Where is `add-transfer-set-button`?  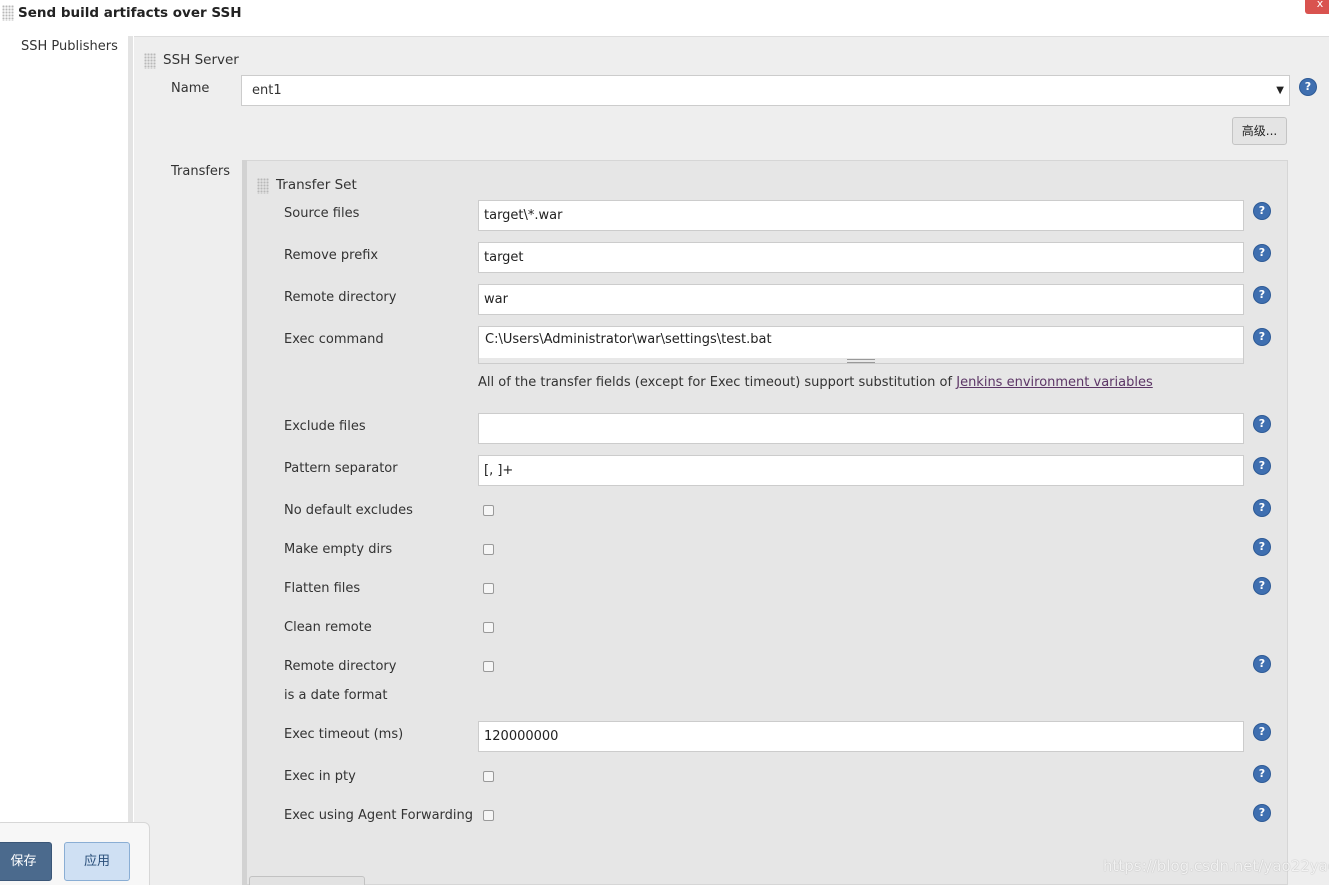 add-transfer-set-button is located at coordinates (307, 880).